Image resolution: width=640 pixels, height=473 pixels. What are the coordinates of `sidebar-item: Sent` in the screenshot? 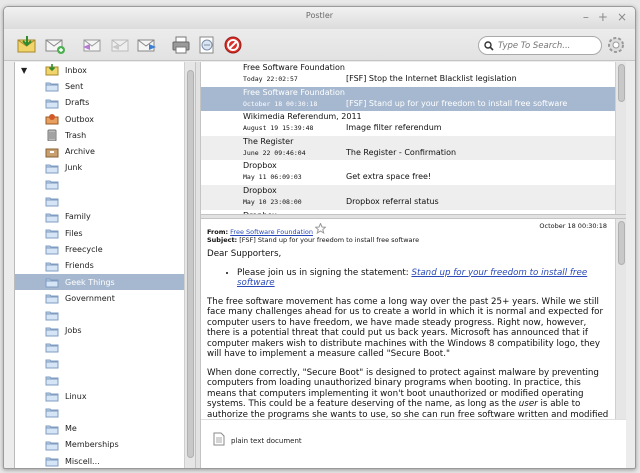 It's located at (99, 86).